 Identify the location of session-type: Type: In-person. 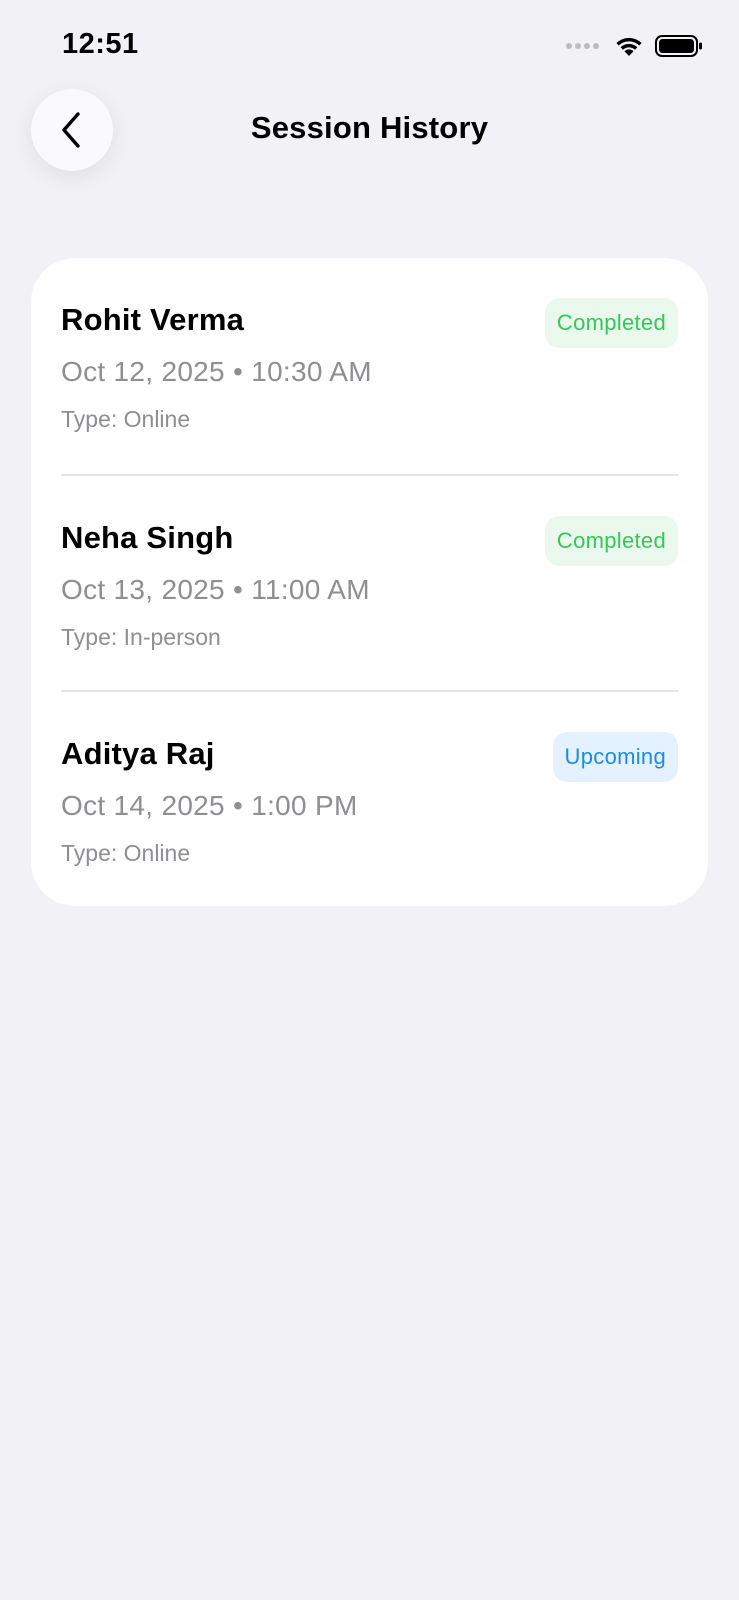
(141, 637).